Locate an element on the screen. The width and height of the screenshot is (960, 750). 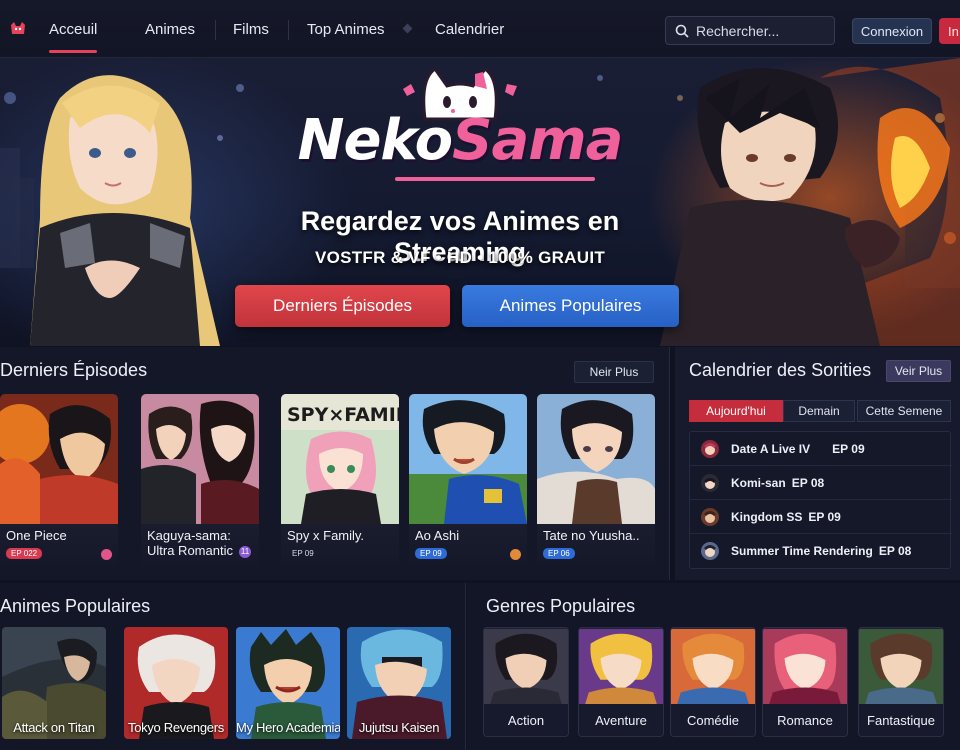
episode-title: Tate no Yuusha.. is located at coordinates (591, 535).